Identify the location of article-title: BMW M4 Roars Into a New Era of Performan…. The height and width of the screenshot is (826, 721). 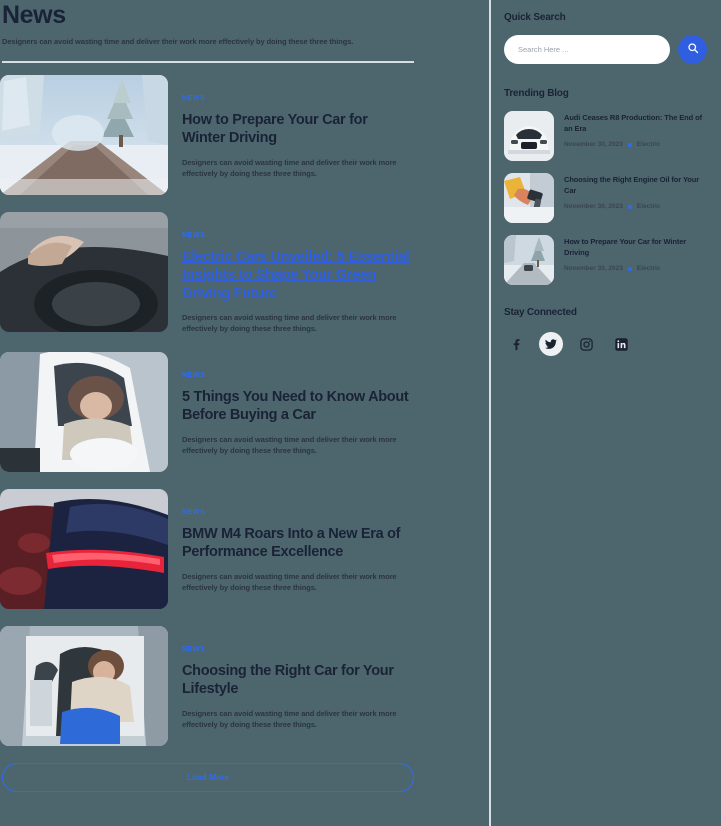
(298, 543).